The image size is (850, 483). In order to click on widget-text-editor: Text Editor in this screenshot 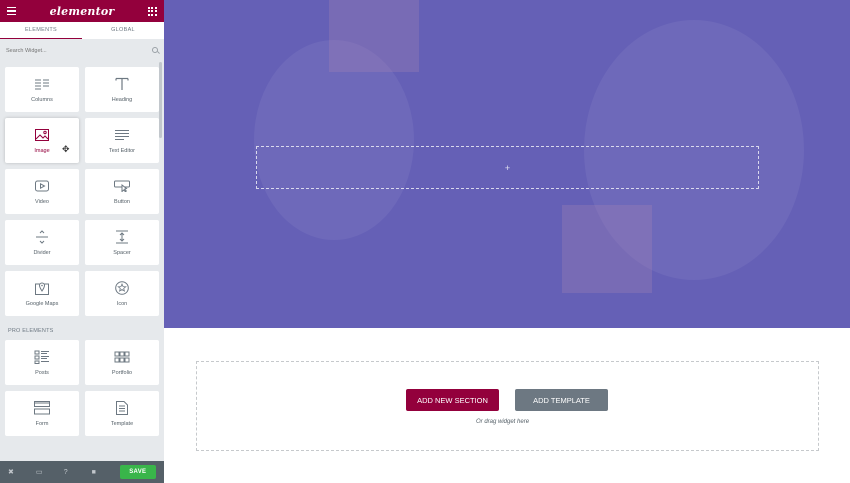, I will do `click(122, 140)`.